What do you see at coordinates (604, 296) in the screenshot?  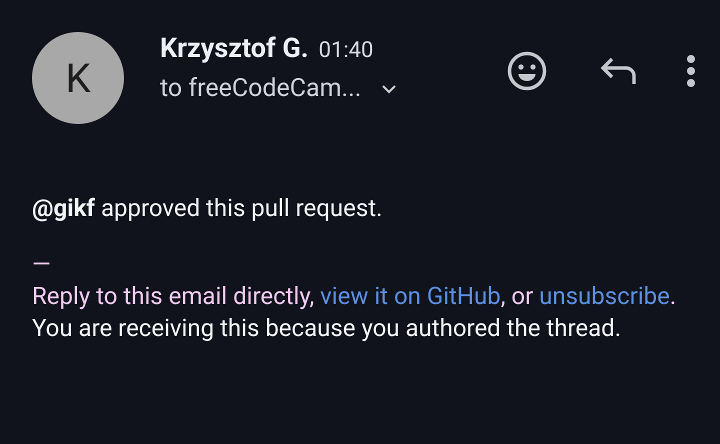 I see `footer-link: unsubscribe` at bounding box center [604, 296].